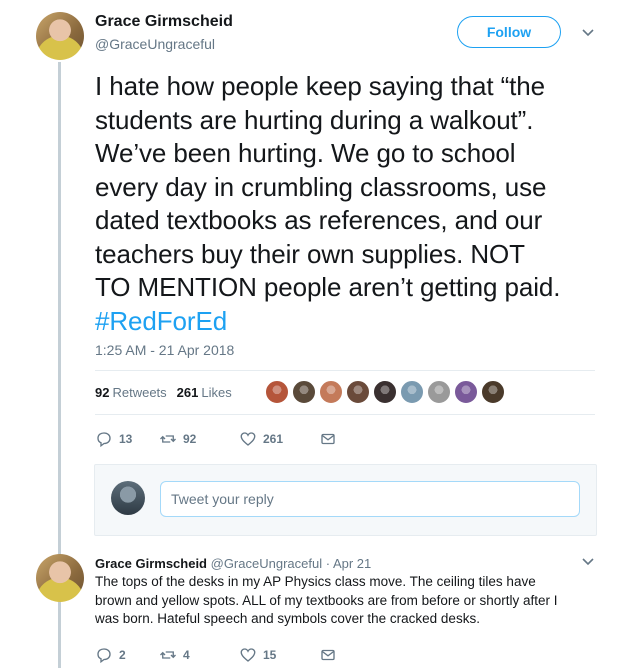 Image resolution: width=626 pixels, height=668 pixels. What do you see at coordinates (199, 655) in the screenshot?
I see `retweet-action: 4` at bounding box center [199, 655].